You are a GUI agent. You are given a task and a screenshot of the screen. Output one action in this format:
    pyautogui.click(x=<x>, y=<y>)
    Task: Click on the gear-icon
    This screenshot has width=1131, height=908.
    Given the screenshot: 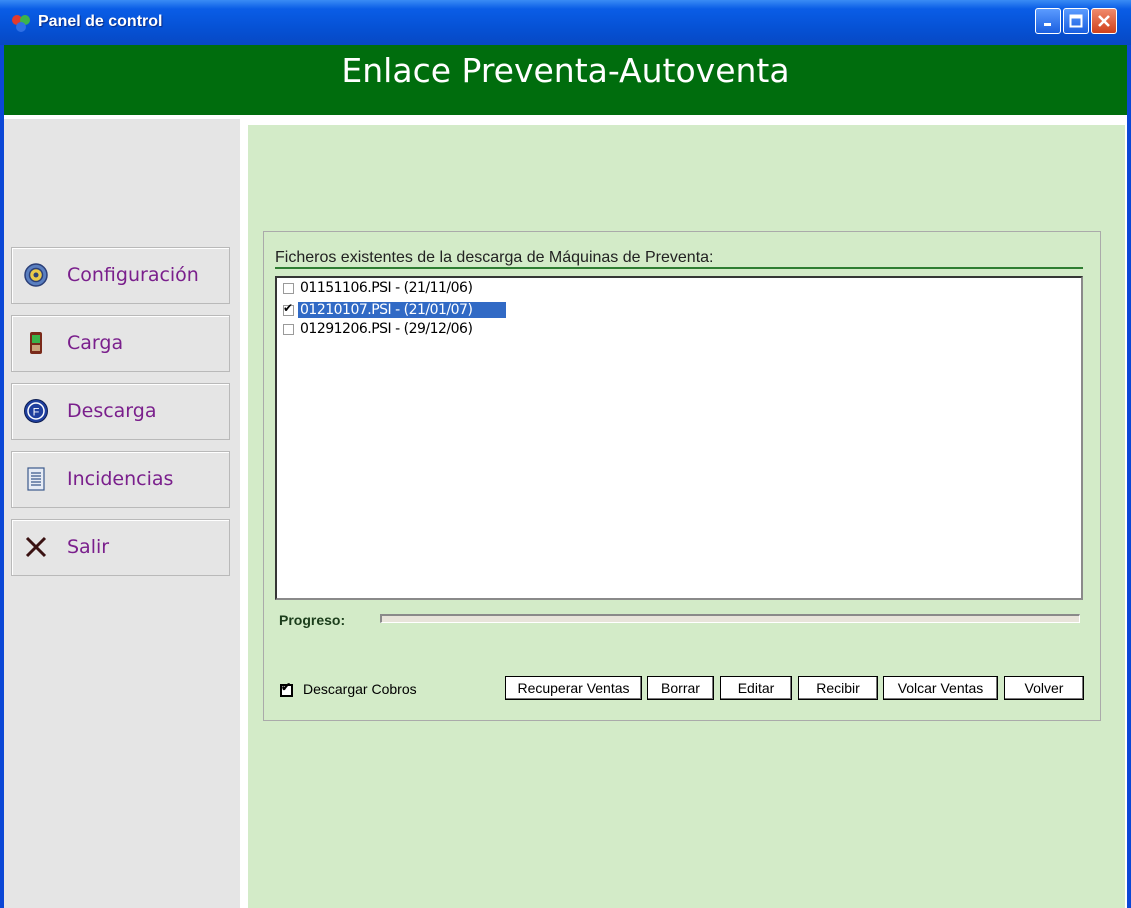 What is the action you would take?
    pyautogui.click(x=36, y=275)
    